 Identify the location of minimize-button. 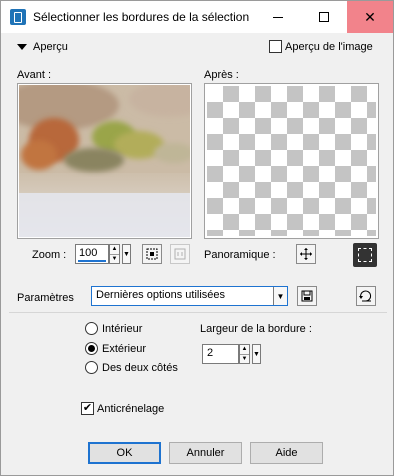
(278, 17).